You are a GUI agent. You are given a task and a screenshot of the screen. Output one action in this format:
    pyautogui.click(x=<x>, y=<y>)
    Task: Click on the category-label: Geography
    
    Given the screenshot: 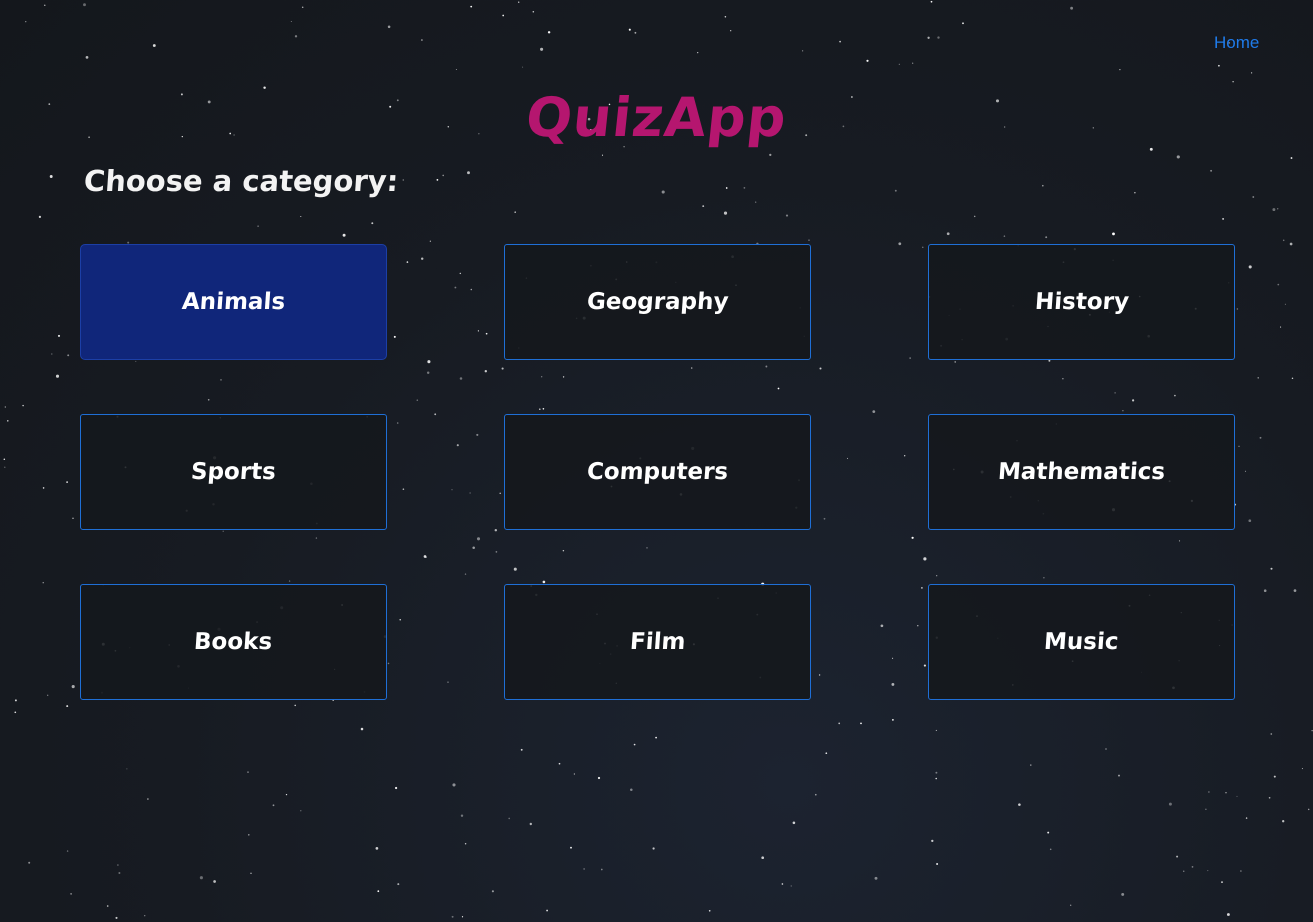 What is the action you would take?
    pyautogui.click(x=657, y=302)
    